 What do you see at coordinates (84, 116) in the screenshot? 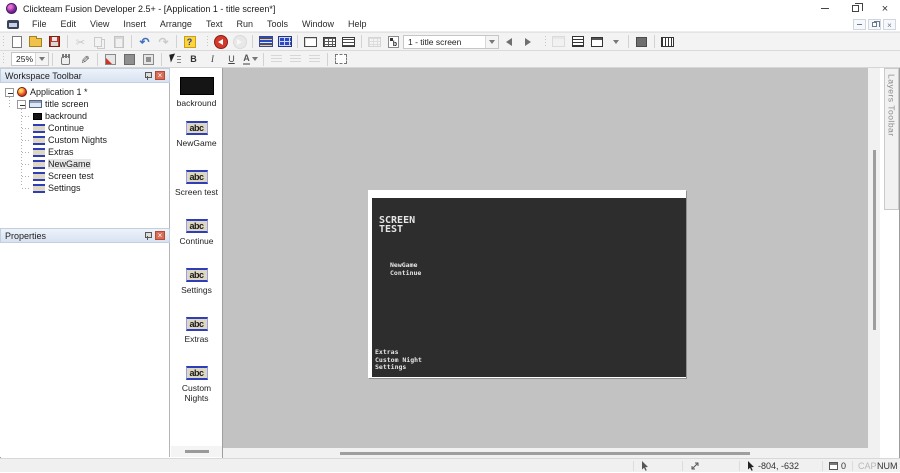
I see `tree-item-backround: backround` at bounding box center [84, 116].